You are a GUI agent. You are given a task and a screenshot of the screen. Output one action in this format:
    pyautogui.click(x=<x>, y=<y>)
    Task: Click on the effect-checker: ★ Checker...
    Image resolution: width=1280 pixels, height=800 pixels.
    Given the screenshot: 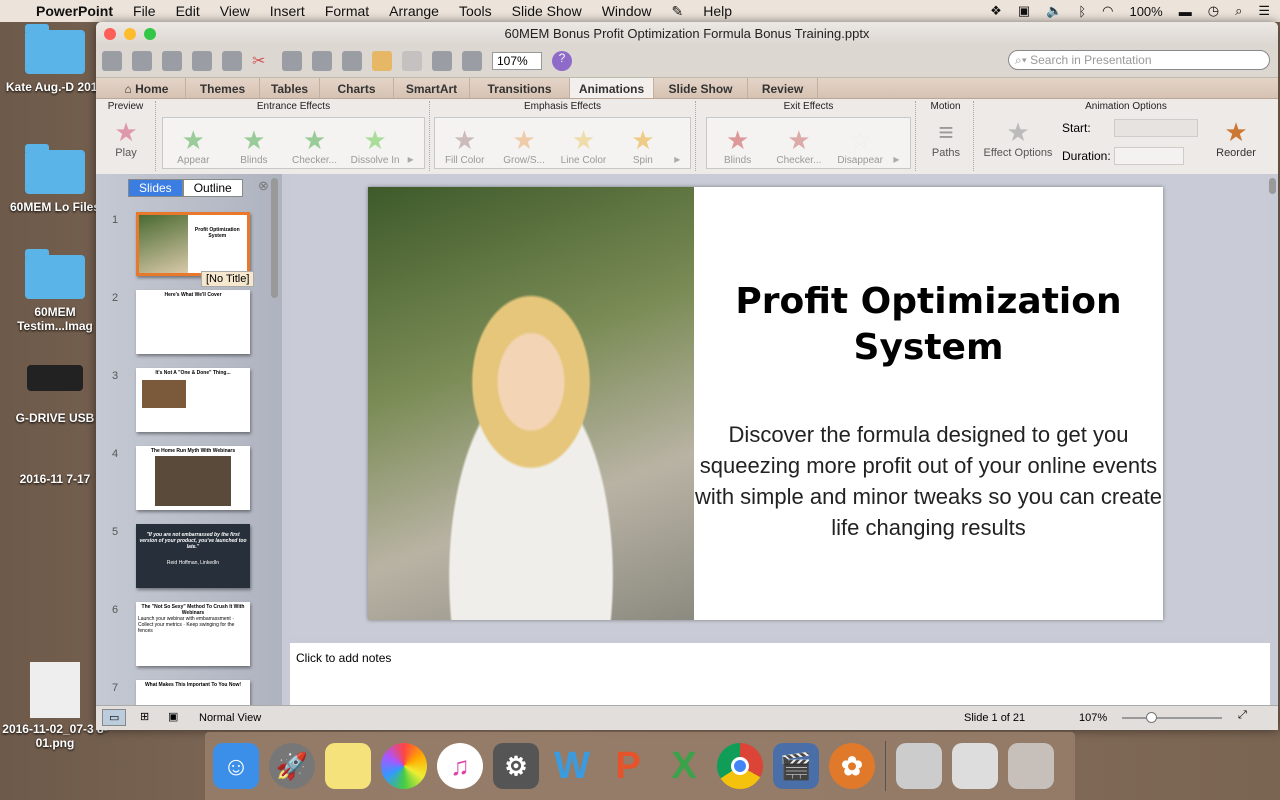 What is the action you would take?
    pyautogui.click(x=314, y=145)
    